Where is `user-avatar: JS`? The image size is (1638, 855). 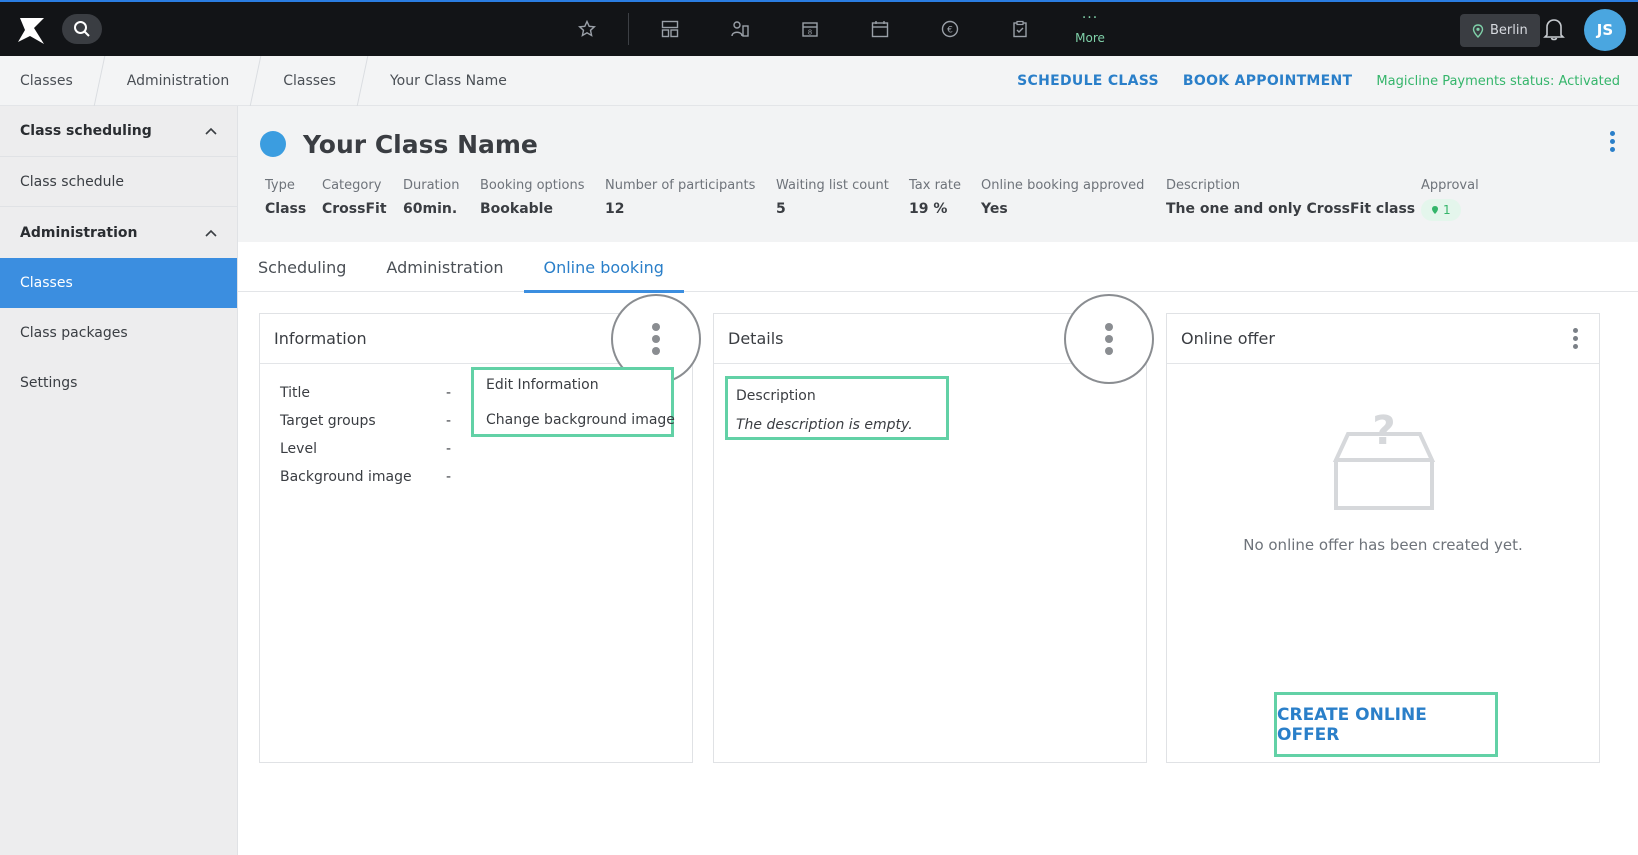 user-avatar: JS is located at coordinates (1605, 30).